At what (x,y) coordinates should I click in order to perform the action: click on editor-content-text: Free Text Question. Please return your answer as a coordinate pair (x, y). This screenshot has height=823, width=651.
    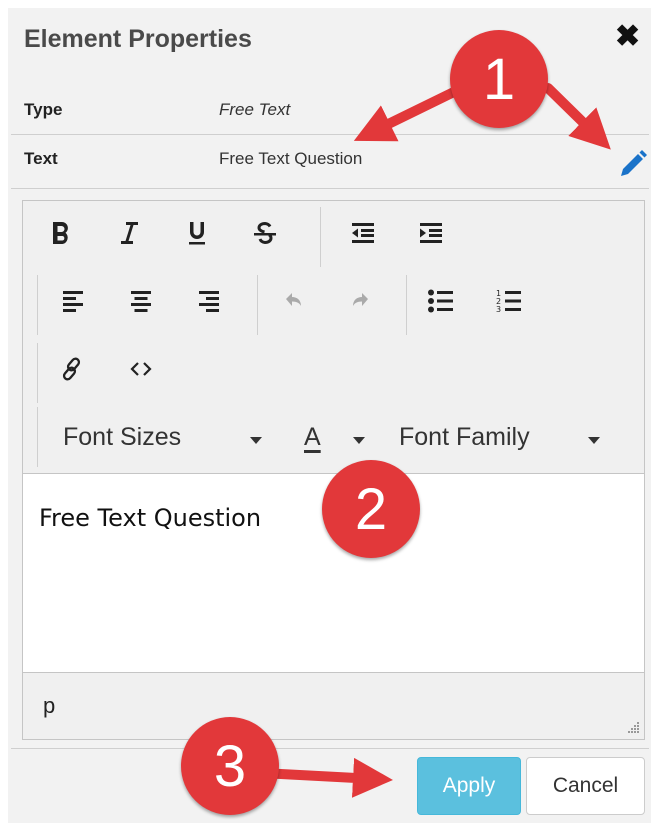
    Looking at the image, I should click on (150, 518).